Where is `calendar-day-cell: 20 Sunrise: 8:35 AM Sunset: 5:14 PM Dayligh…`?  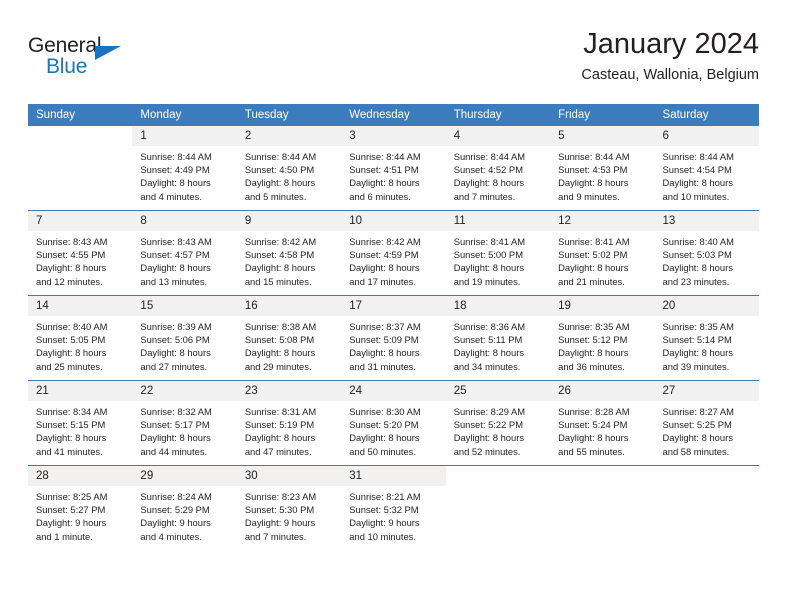 calendar-day-cell: 20 Sunrise: 8:35 AM Sunset: 5:14 PM Dayligh… is located at coordinates (706, 338).